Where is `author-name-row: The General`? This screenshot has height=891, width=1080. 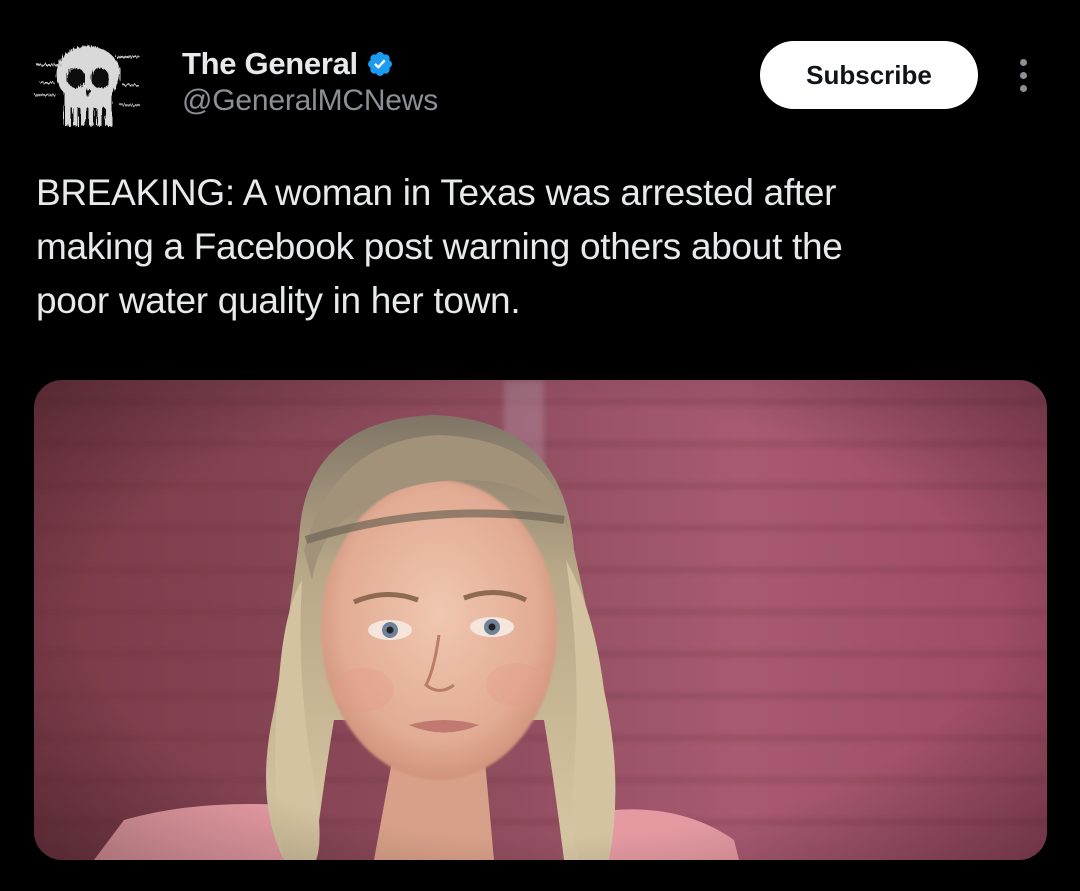 author-name-row: The General is located at coordinates (288, 64).